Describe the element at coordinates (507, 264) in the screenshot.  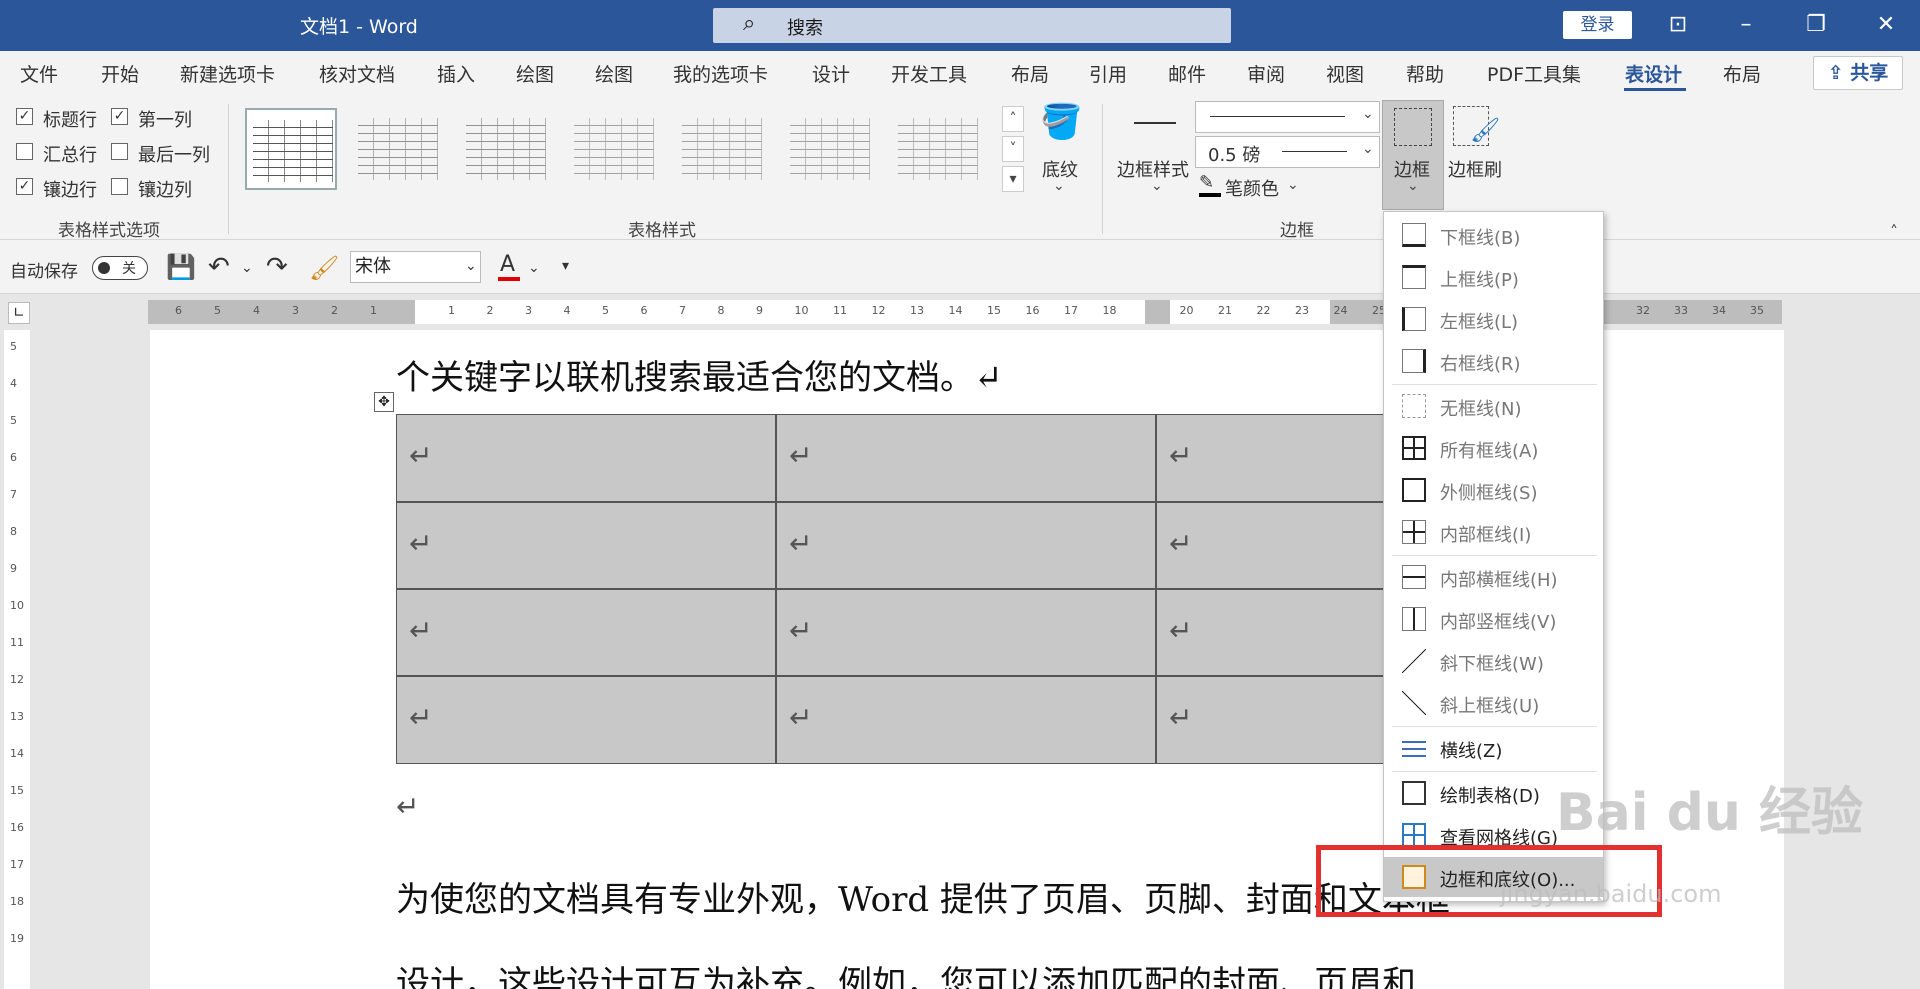
I see `font-color-icon: A` at that location.